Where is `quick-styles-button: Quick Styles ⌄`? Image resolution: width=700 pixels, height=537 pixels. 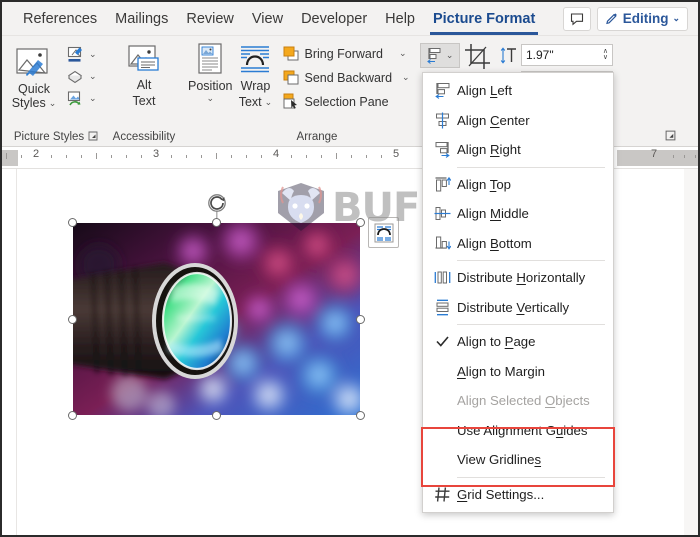
quick-styles-button: Quick Styles ⌄ is located at coordinates (34, 78).